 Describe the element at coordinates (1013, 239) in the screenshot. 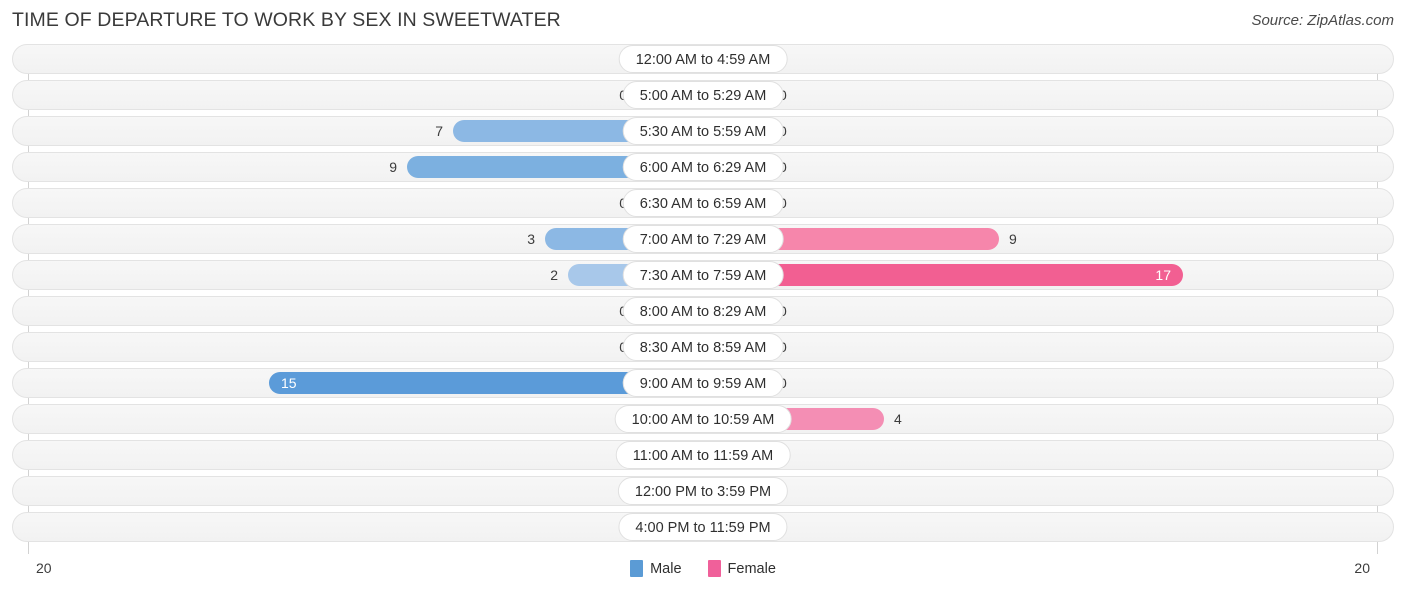

I see `female-value-label: 9` at that location.